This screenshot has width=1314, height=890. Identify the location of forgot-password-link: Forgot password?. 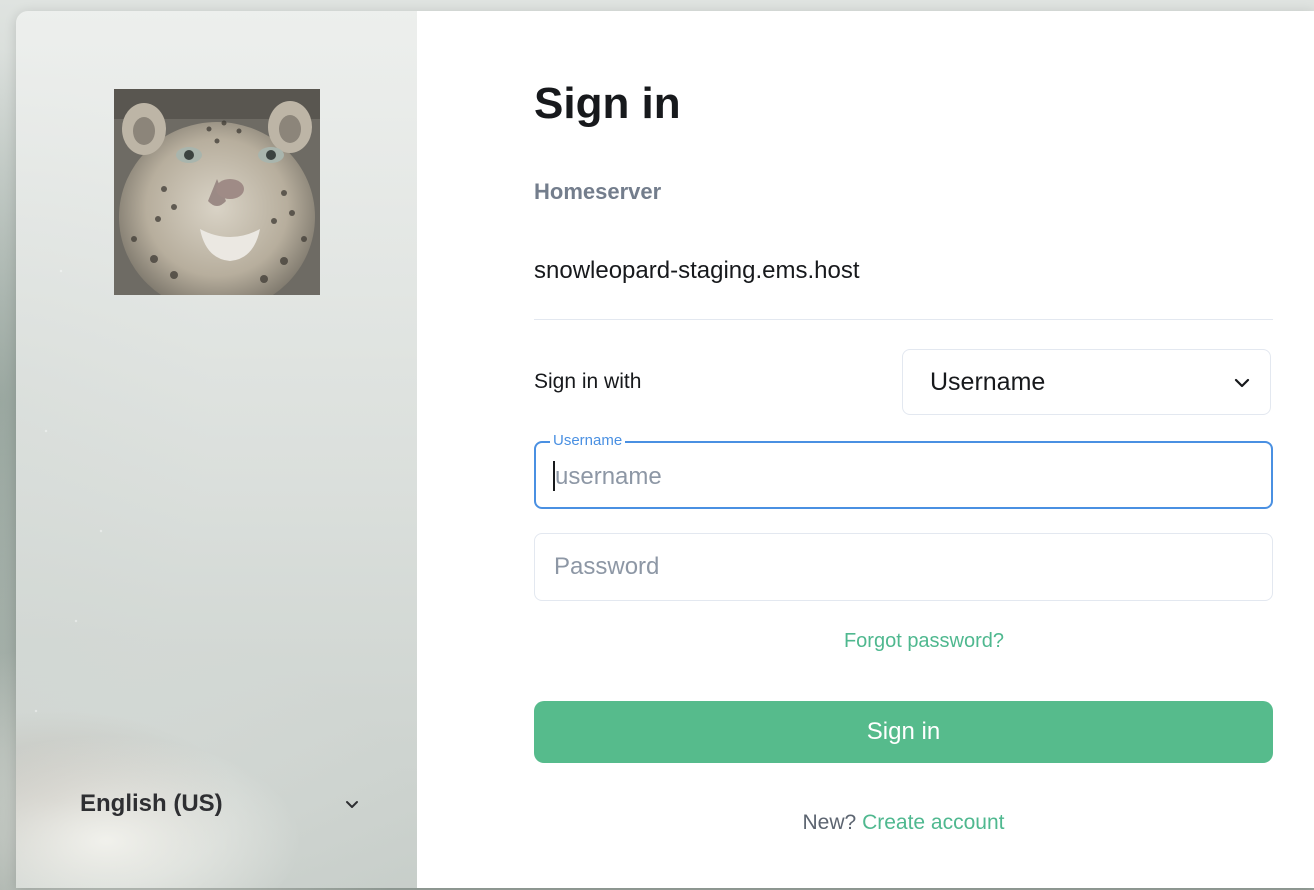
(924, 641).